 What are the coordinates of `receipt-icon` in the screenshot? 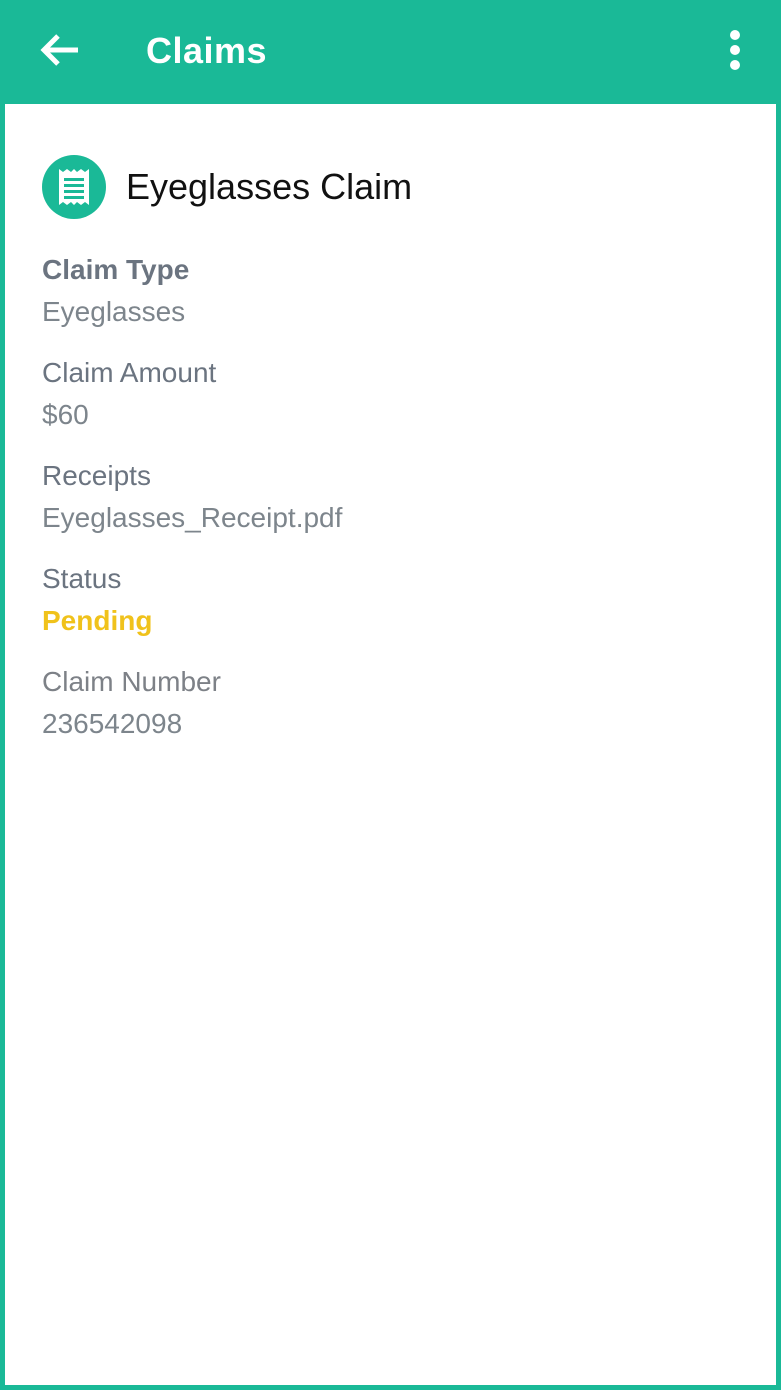 It's located at (74, 187).